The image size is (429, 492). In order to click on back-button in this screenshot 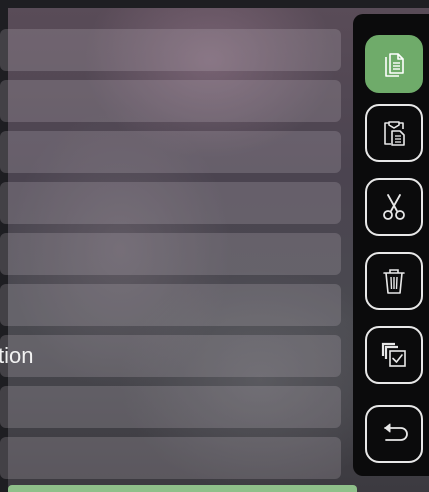, I will do `click(394, 434)`.